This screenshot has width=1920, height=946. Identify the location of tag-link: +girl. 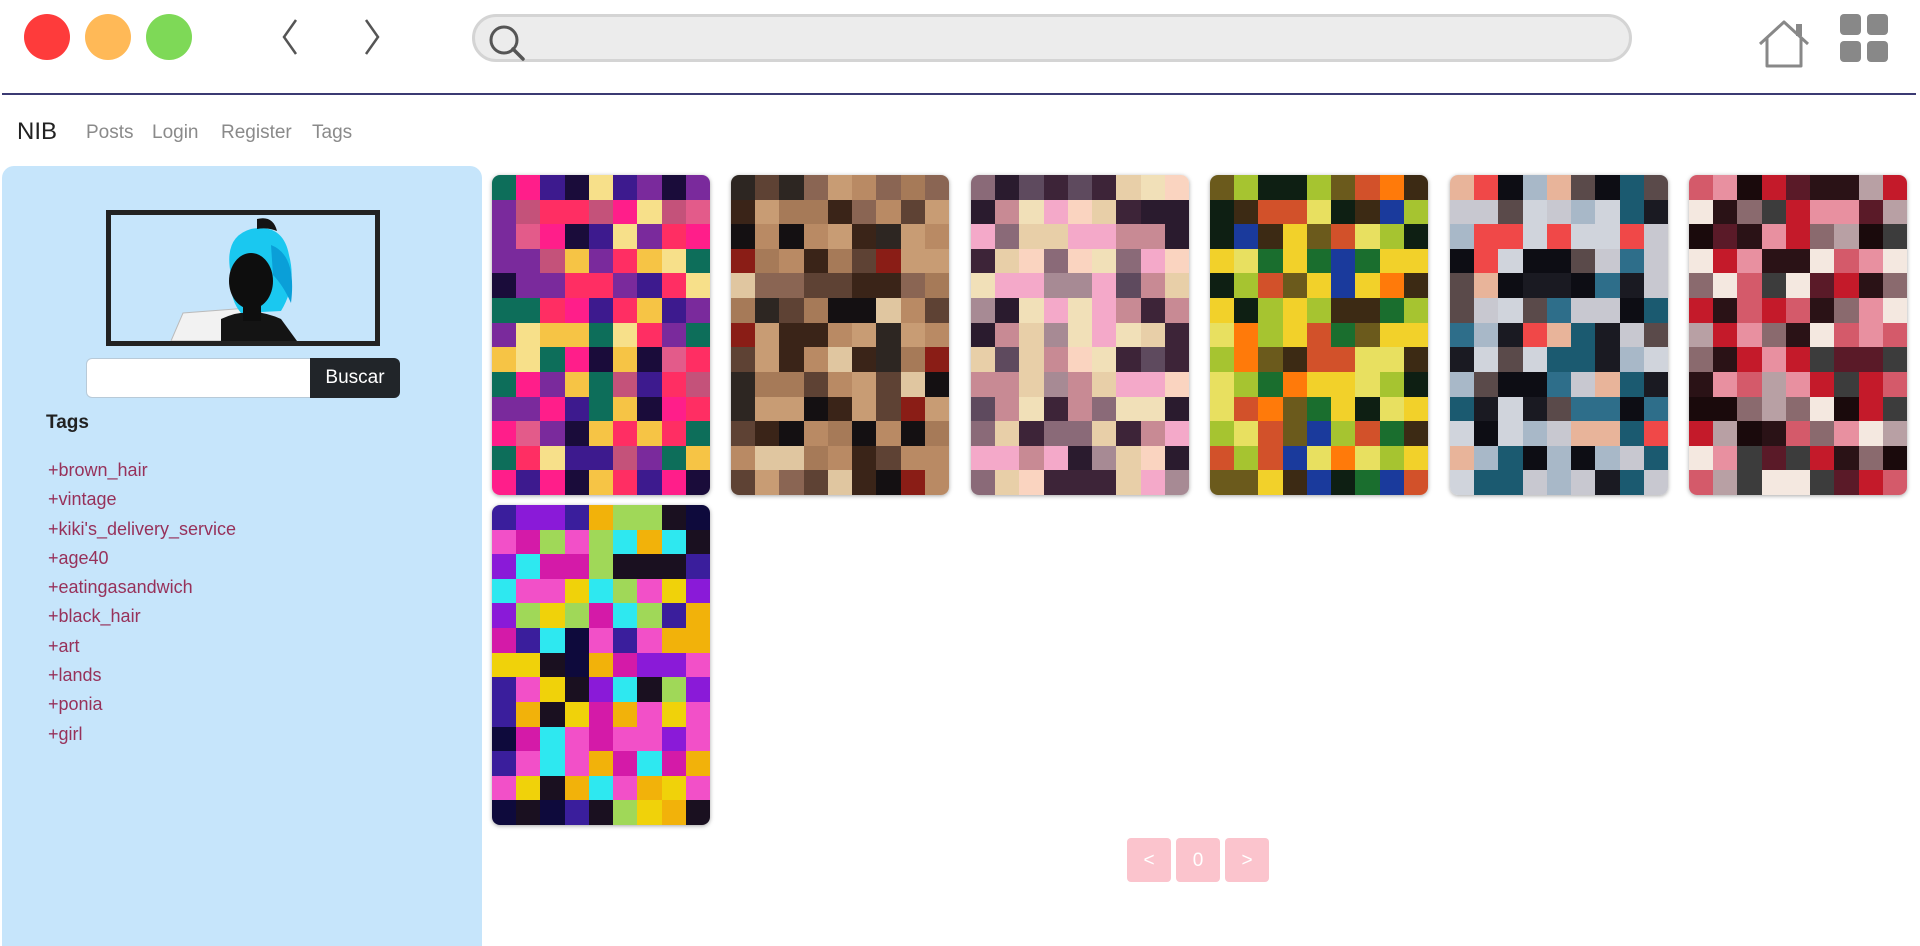
(142, 738).